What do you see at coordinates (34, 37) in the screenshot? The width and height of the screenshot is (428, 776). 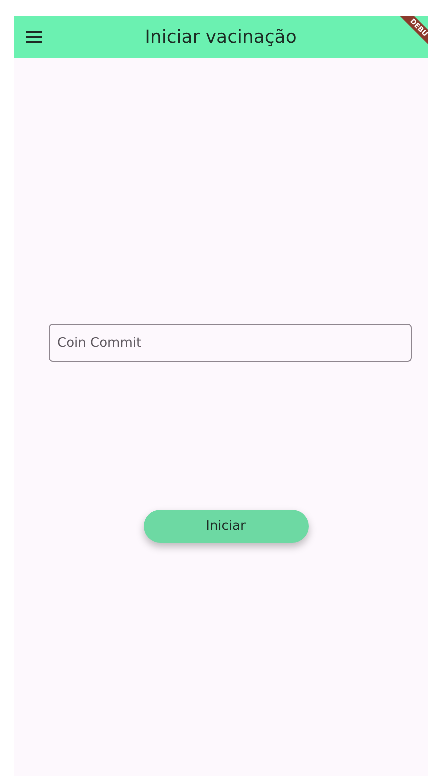 I see `menu-icon` at bounding box center [34, 37].